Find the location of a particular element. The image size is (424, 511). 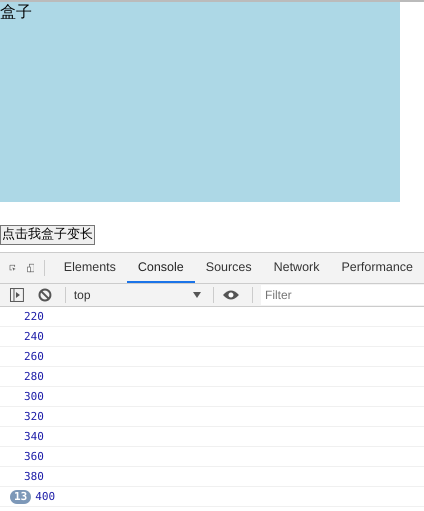

eye-icon is located at coordinates (231, 295).